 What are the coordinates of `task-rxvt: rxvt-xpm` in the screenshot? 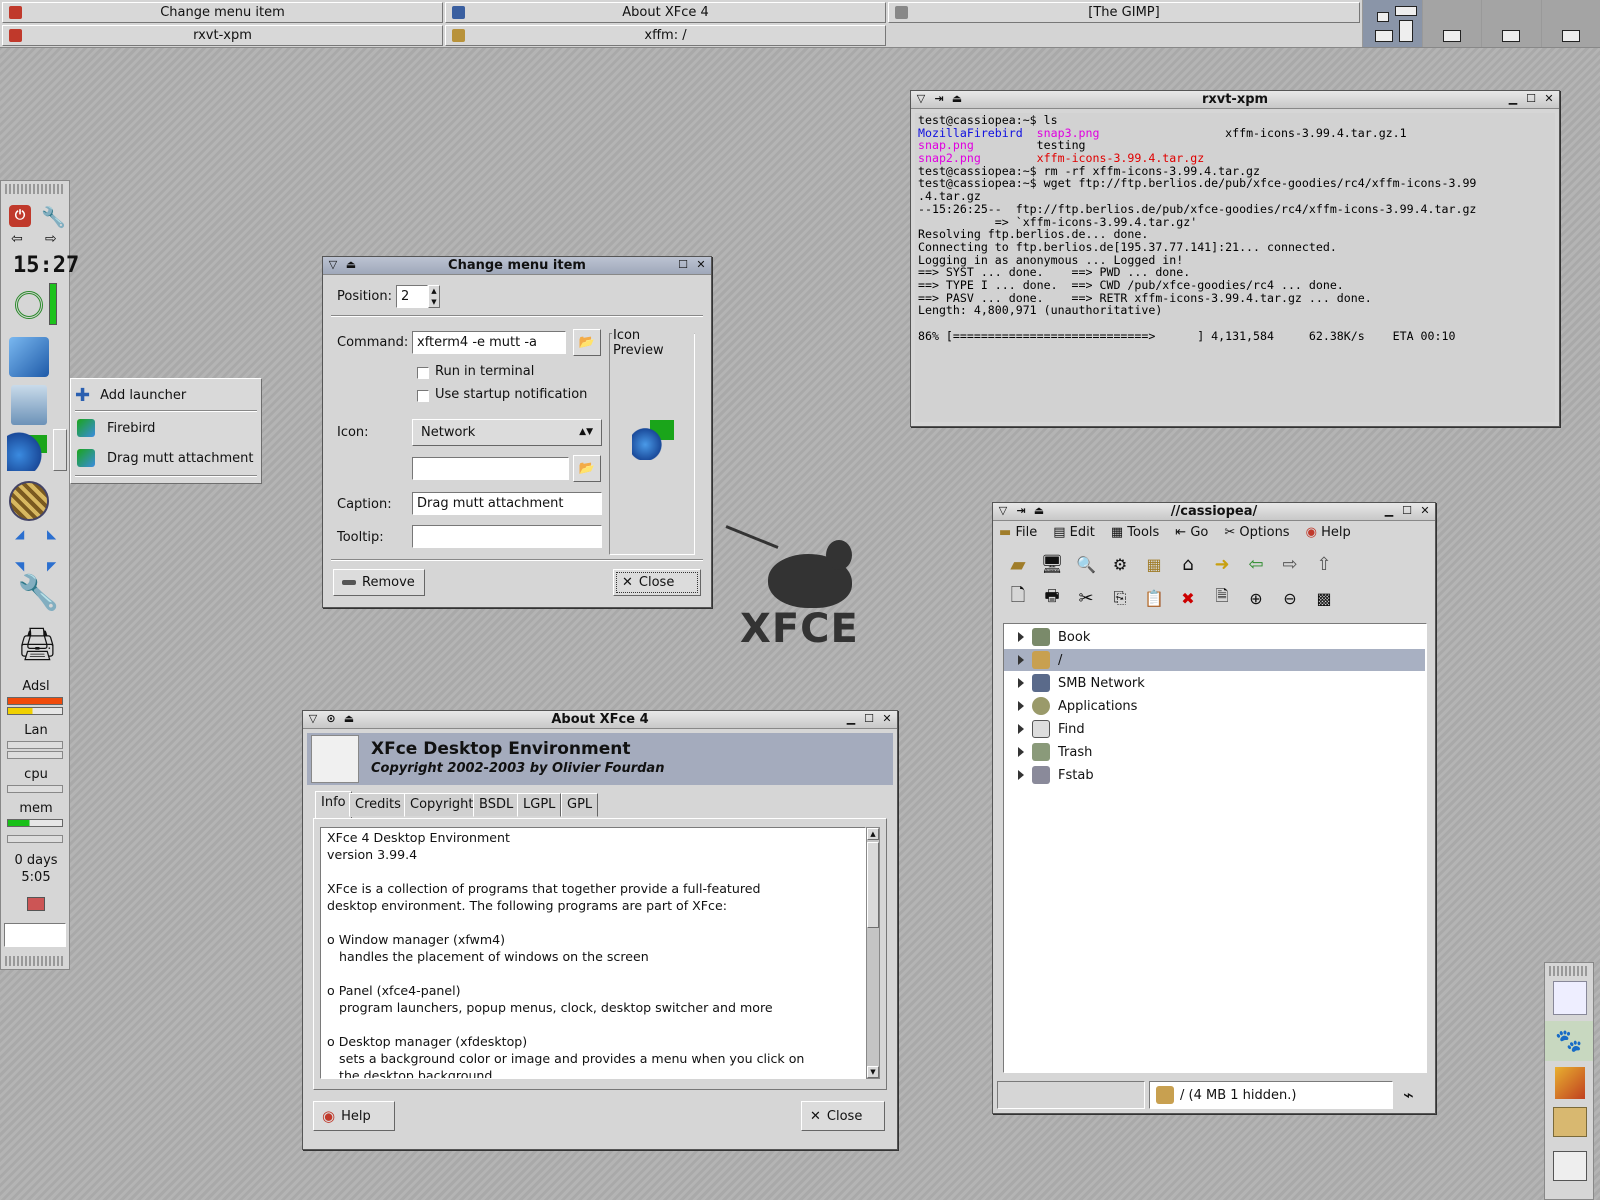 It's located at (222, 35).